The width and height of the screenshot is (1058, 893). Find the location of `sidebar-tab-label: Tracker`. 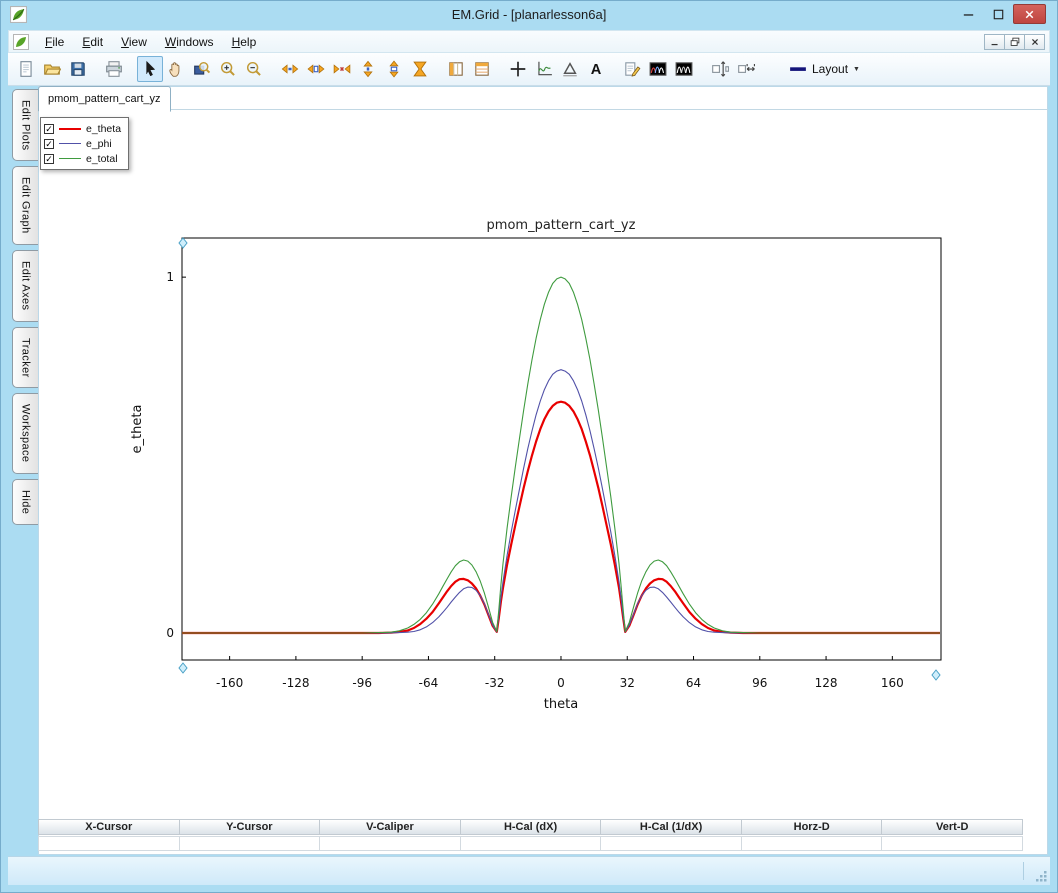

sidebar-tab-label: Tracker is located at coordinates (25, 357).